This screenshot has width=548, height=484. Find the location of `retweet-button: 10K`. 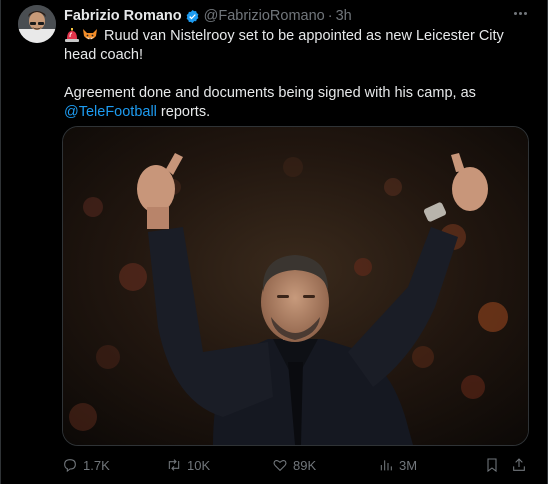

retweet-button: 10K is located at coordinates (188, 465).